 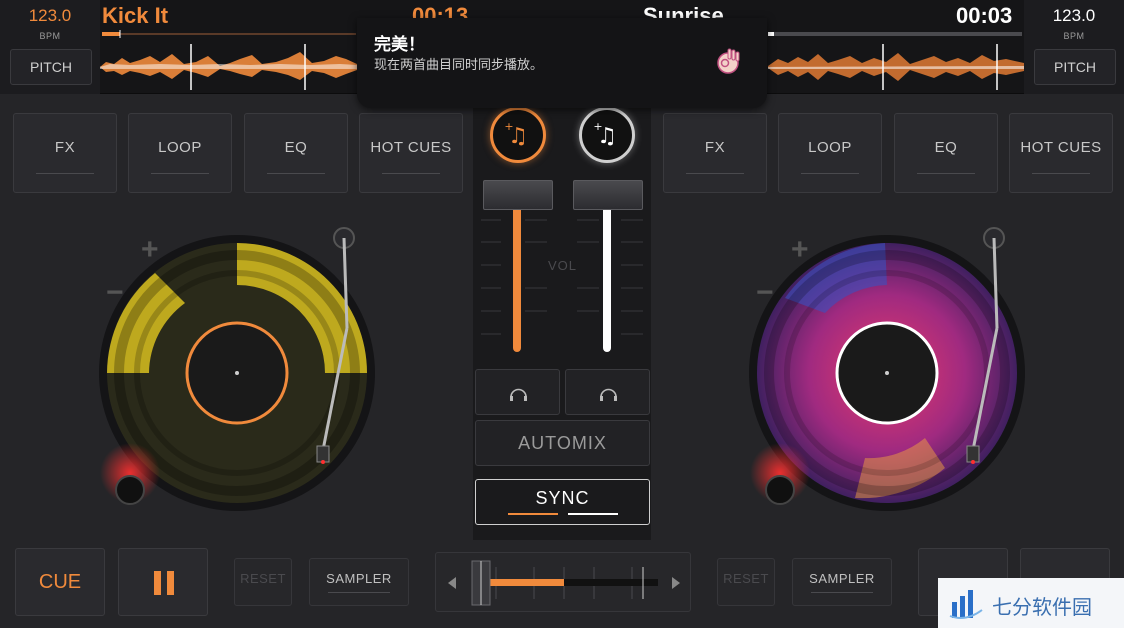 I want to click on right-fx-label: FX, so click(x=715, y=147).